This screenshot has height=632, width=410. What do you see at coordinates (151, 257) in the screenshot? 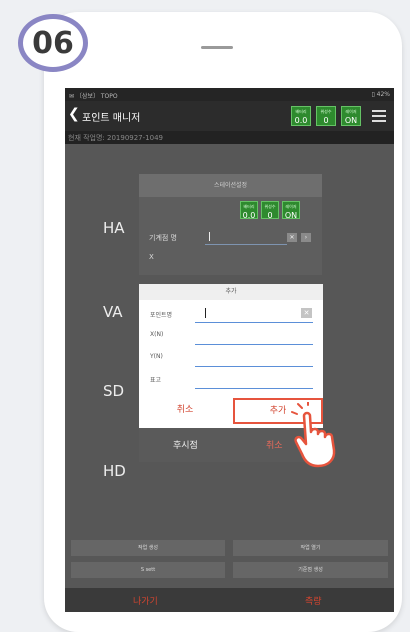
I see `x-coordinate-label: X` at bounding box center [151, 257].